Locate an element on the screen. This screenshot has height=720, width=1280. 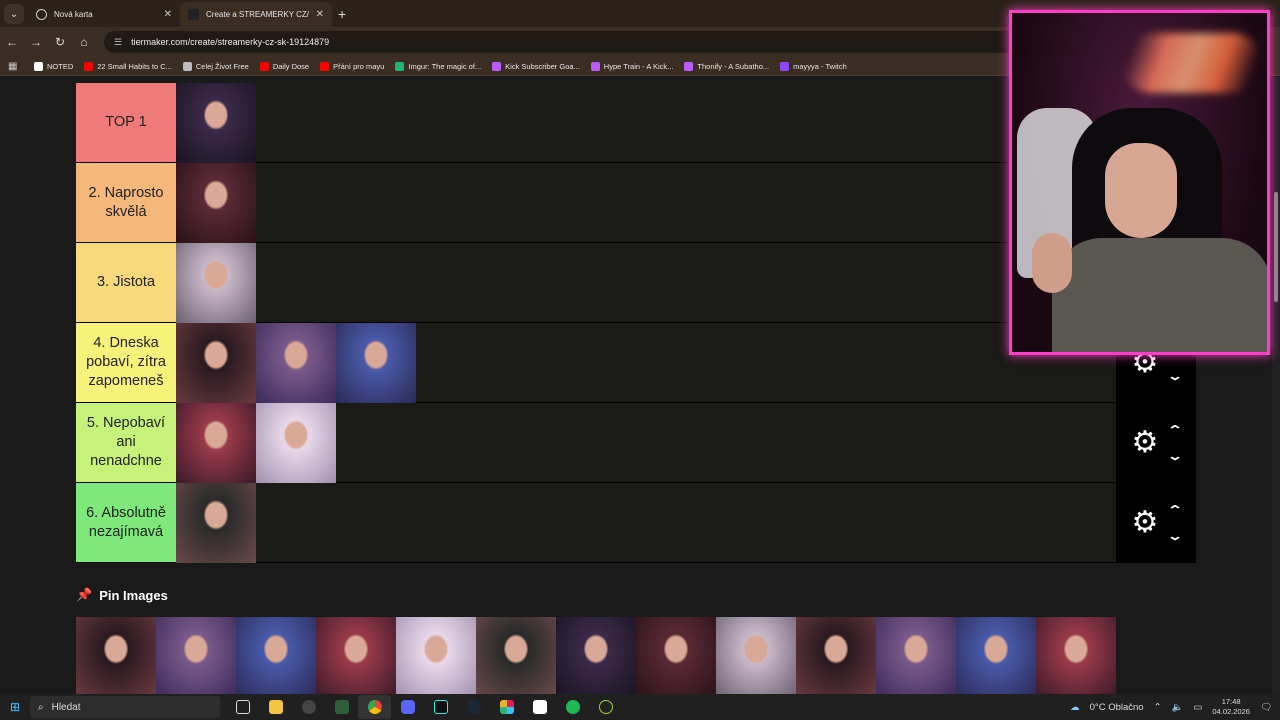
clock-time: 17:48 is located at coordinates (1231, 701).